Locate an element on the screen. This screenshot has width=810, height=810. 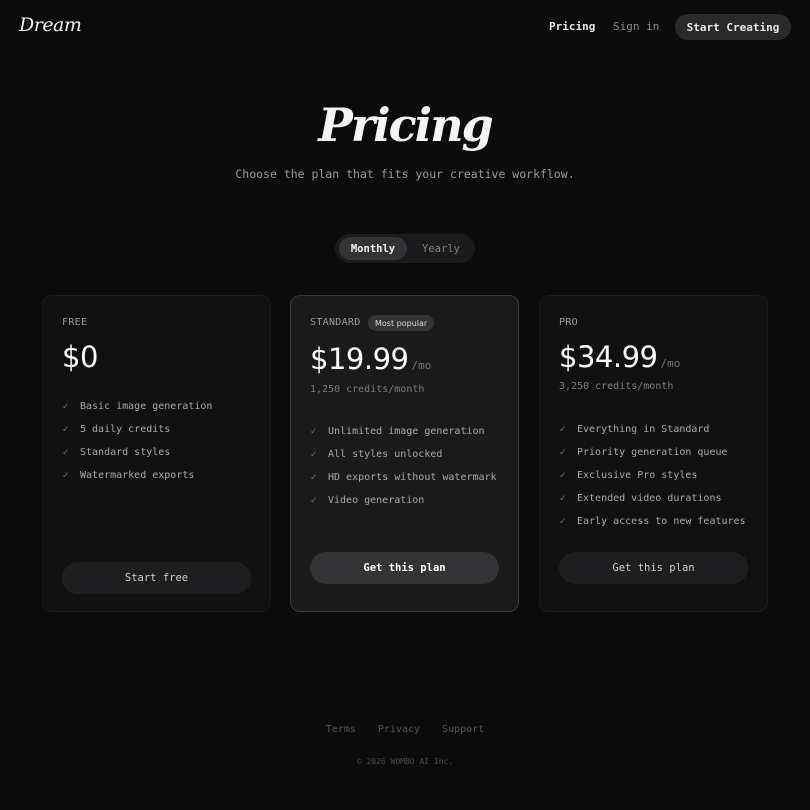
plan-feature-label: Priority generation queue is located at coordinates (652, 452).